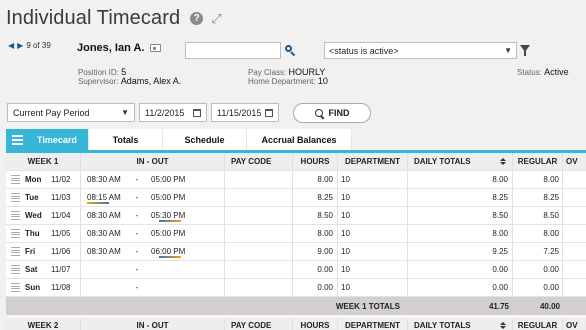 The width and height of the screenshot is (586, 330). I want to click on regular-cell: 0.00, so click(538, 269).